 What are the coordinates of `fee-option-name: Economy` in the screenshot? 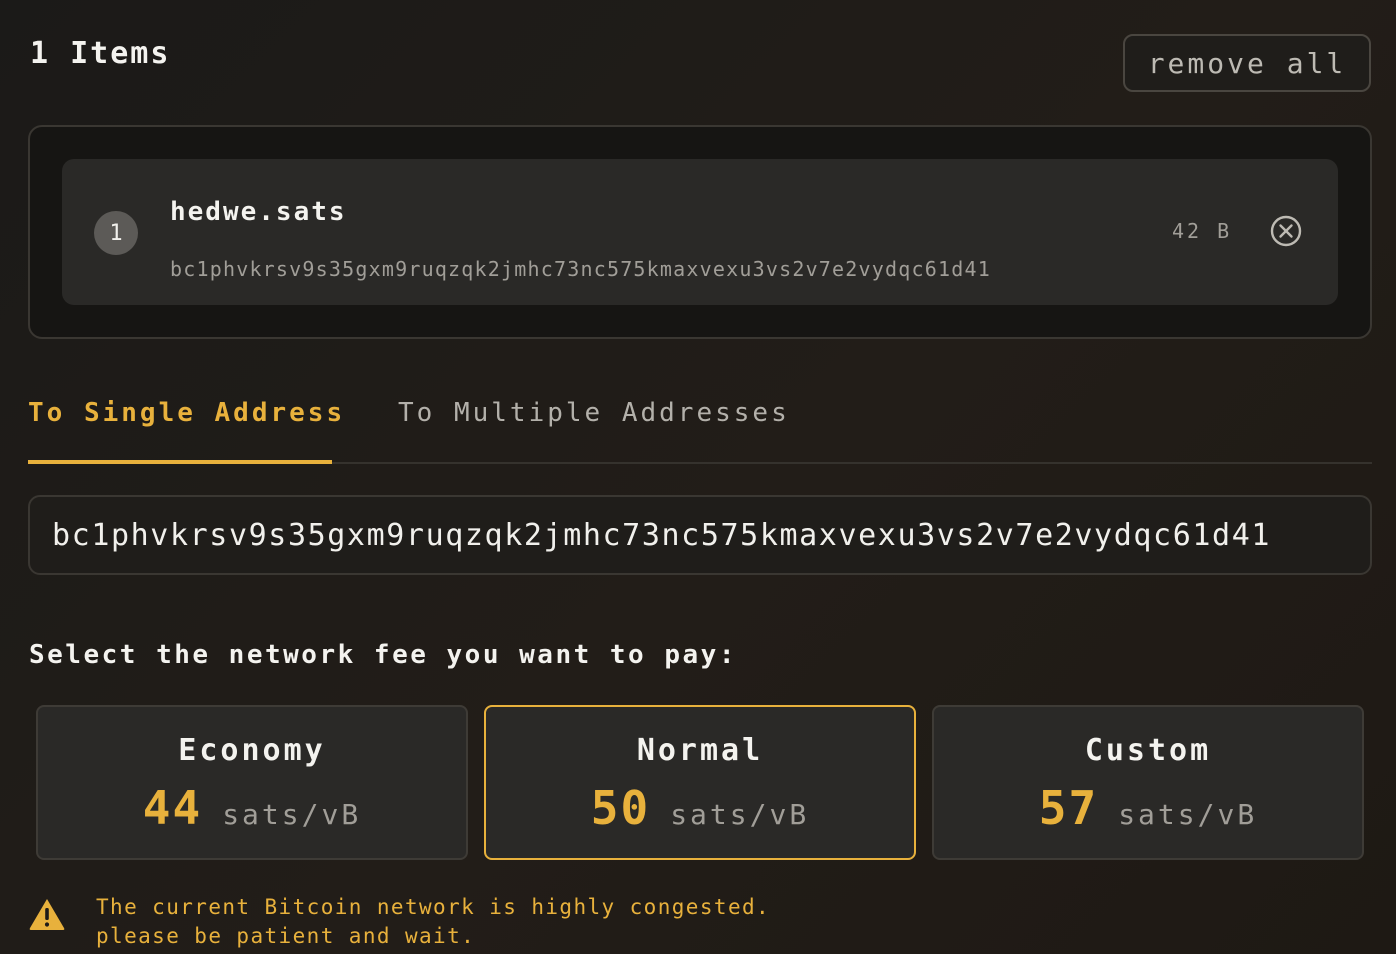 It's located at (252, 750).